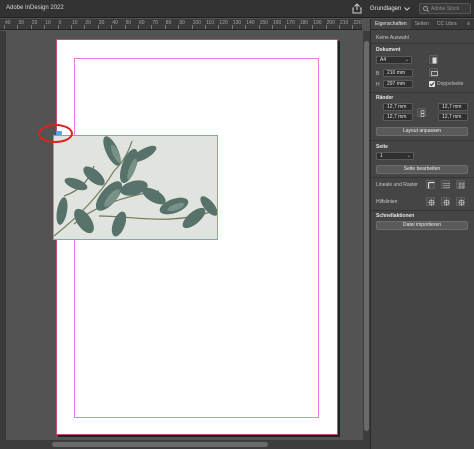 The width and height of the screenshot is (474, 449). What do you see at coordinates (3, 235) in the screenshot?
I see `vertical-ruler` at bounding box center [3, 235].